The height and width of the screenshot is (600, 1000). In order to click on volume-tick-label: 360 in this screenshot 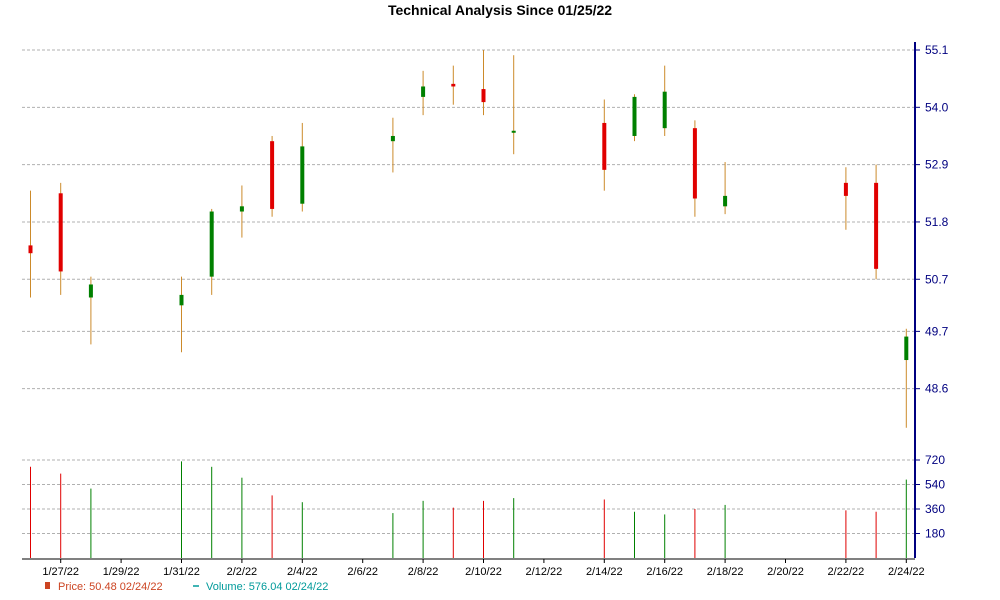, I will do `click(935, 509)`.